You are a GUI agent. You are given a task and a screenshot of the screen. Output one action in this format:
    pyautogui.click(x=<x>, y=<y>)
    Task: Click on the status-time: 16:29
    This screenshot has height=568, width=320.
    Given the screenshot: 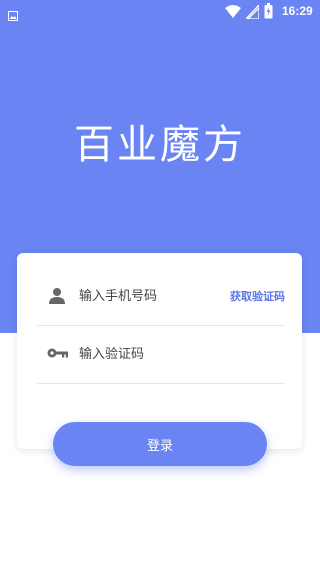 What is the action you would take?
    pyautogui.click(x=297, y=11)
    